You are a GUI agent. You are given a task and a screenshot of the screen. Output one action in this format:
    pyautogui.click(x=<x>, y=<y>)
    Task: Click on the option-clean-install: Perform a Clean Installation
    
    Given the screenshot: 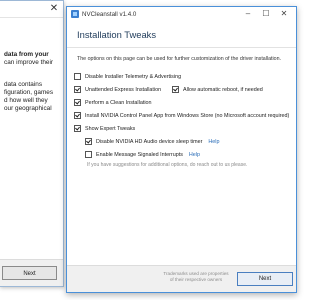 What is the action you would take?
    pyautogui.click(x=113, y=102)
    